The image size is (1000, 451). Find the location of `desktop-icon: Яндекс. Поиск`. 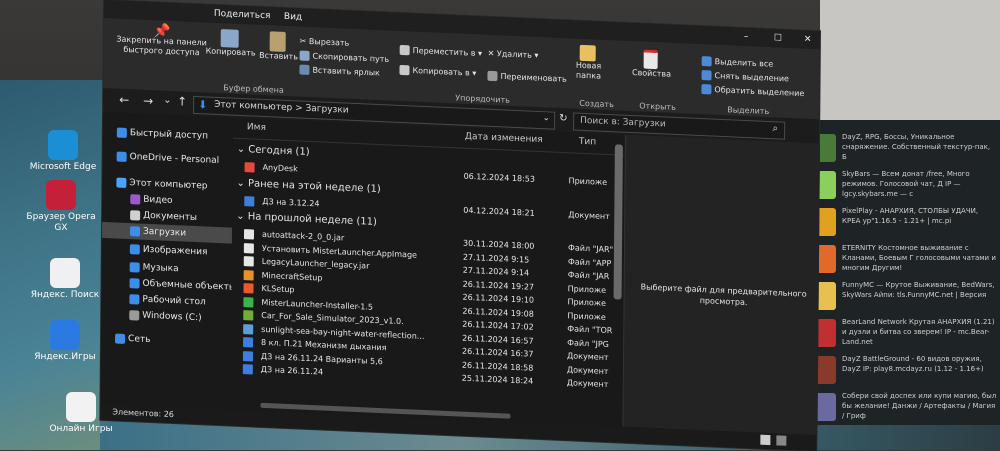

desktop-icon: Яндекс. Поиск is located at coordinates (65, 279).